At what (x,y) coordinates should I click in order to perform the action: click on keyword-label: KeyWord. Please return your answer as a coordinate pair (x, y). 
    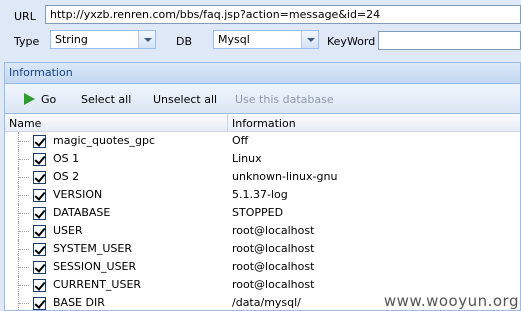
    Looking at the image, I should click on (351, 41).